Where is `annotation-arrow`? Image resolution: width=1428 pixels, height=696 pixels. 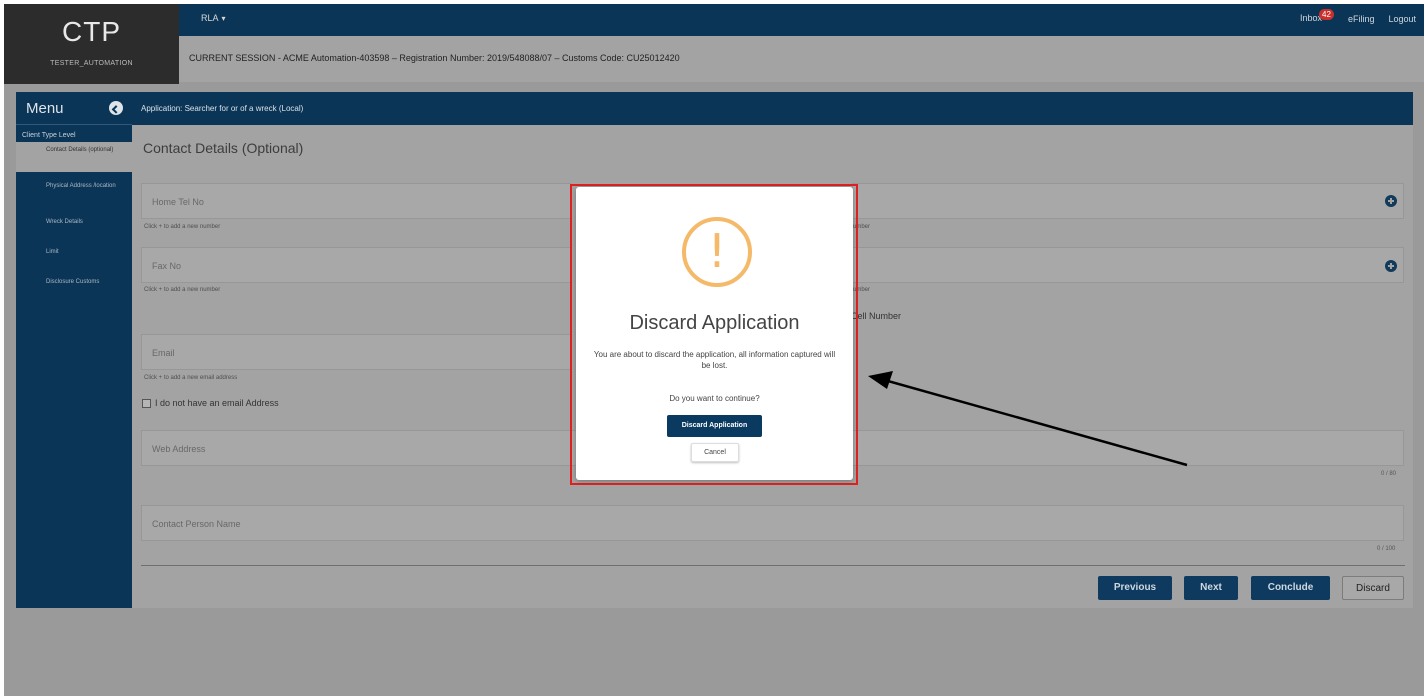
annotation-arrow is located at coordinates (1028, 419).